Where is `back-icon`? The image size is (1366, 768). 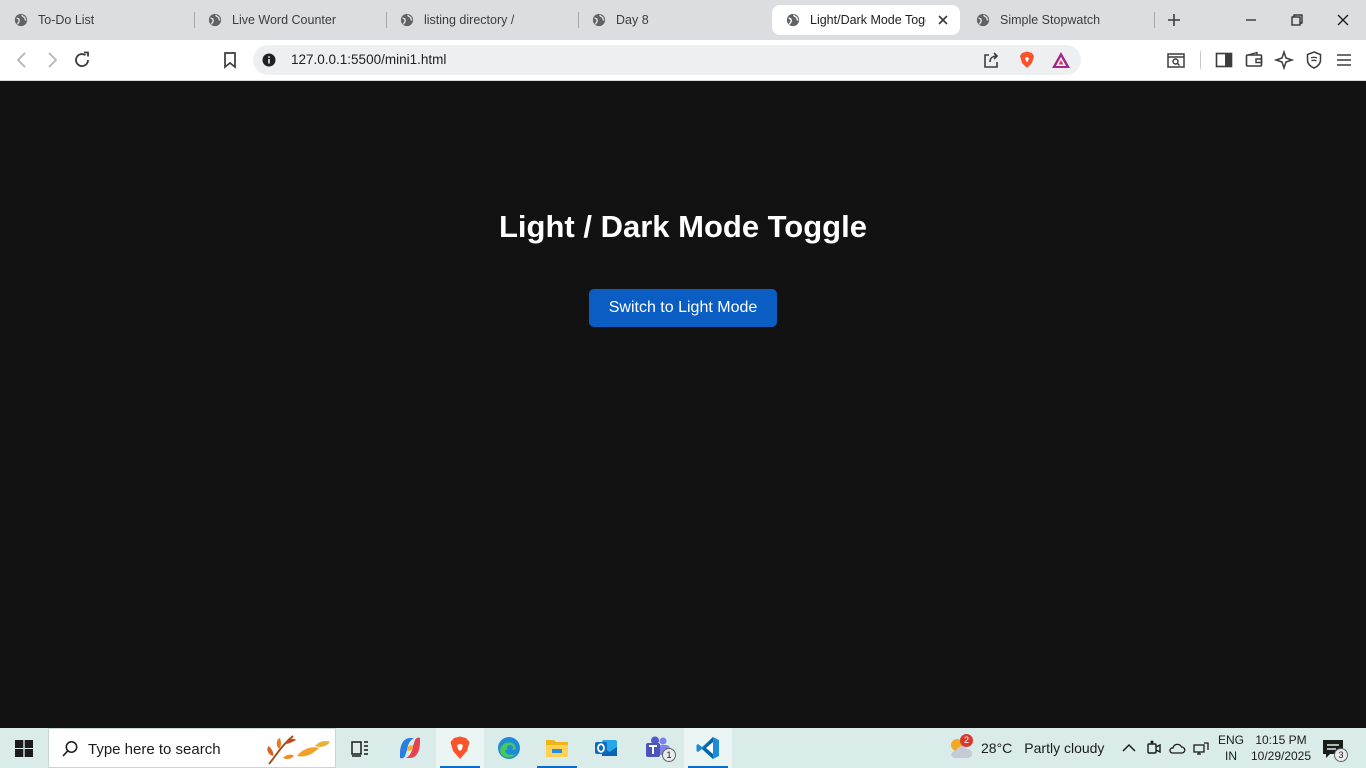 back-icon is located at coordinates (22, 60).